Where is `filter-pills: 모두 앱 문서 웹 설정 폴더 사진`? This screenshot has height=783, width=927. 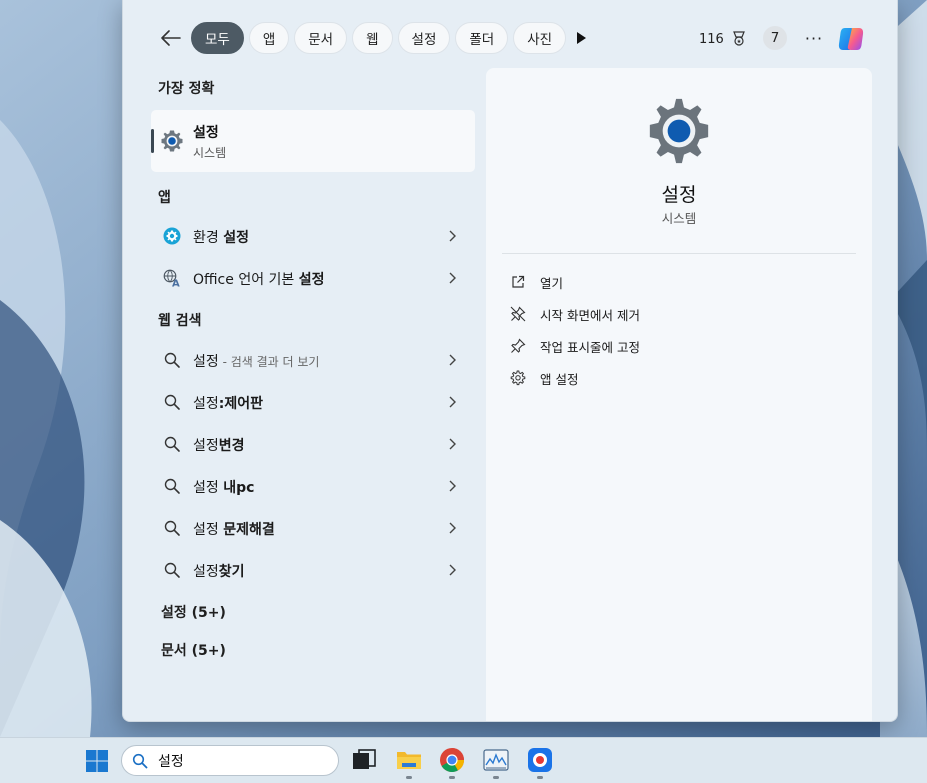 filter-pills: 모두 앱 문서 웹 설정 폴더 사진 is located at coordinates (379, 38).